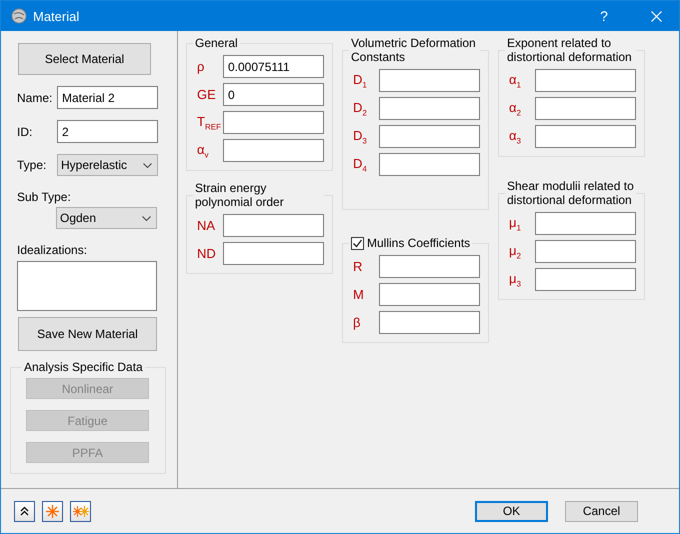  Describe the element at coordinates (570, 193) in the screenshot. I see `group-title: Shear modulii related to distortional deformation` at that location.